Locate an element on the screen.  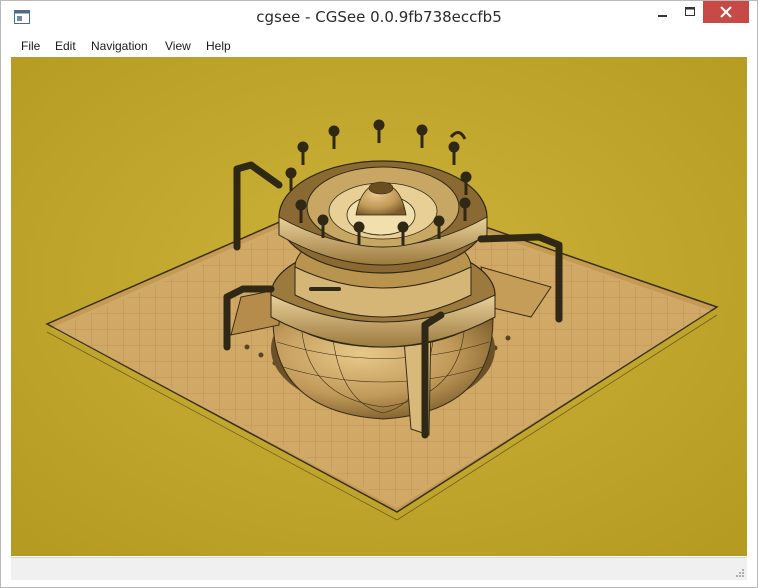
maximize-button is located at coordinates (690, 12).